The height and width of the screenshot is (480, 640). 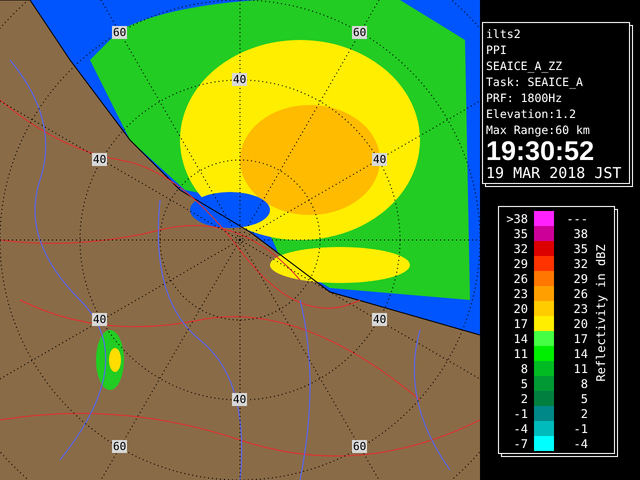 What do you see at coordinates (520, 443) in the screenshot?
I see `legend-value: -7` at bounding box center [520, 443].